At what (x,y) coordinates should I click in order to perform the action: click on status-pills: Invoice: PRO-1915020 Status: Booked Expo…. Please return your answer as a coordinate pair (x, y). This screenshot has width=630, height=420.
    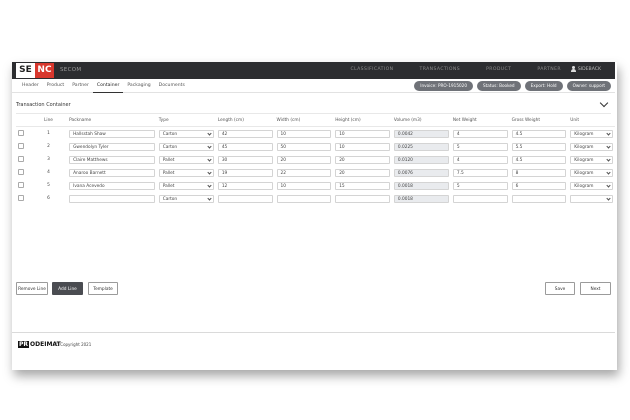
    Looking at the image, I should click on (512, 86).